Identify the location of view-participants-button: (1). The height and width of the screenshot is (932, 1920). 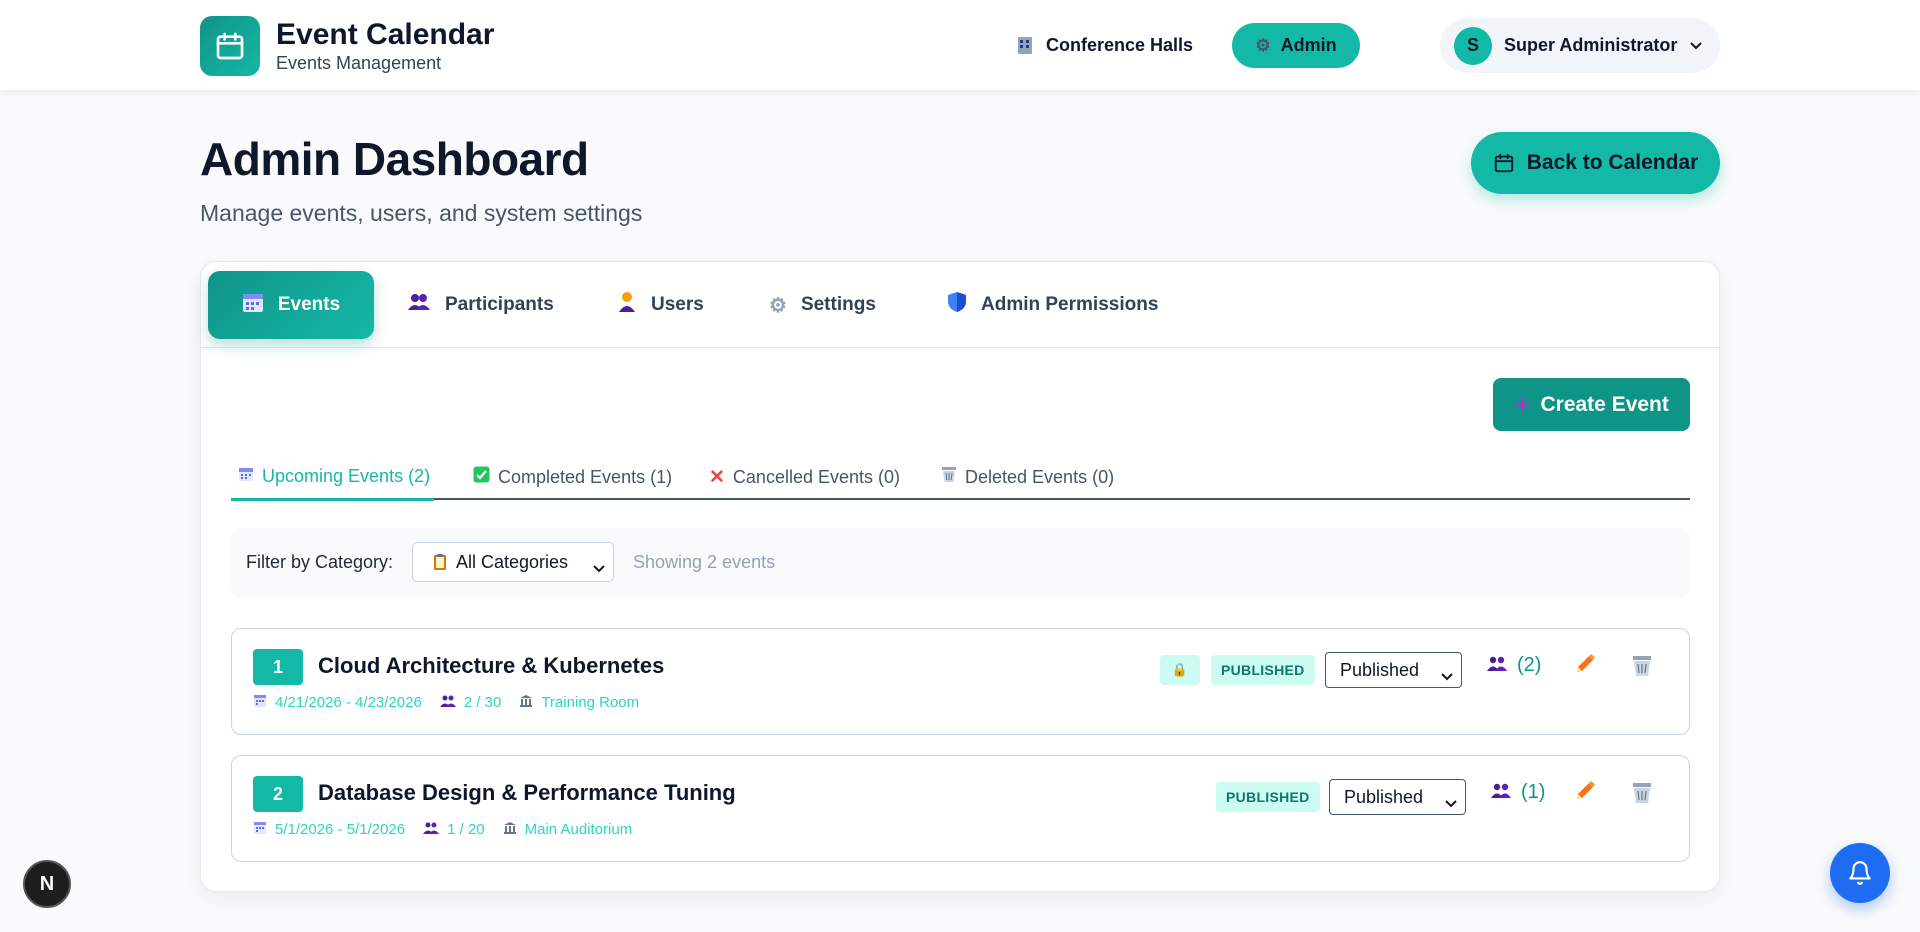
(1518, 792).